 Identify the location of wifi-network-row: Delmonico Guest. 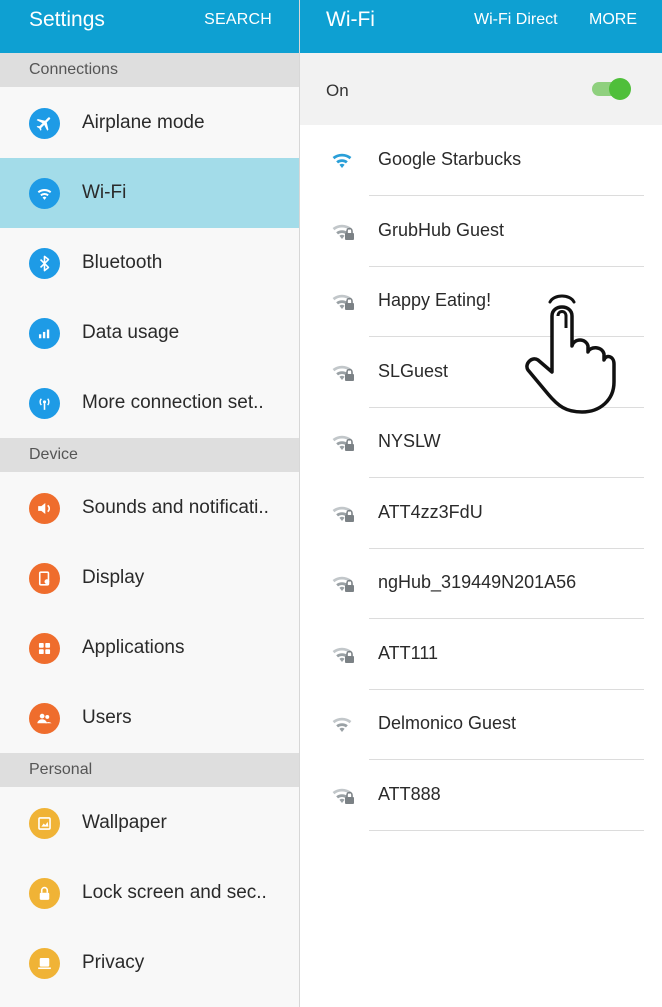
(481, 724).